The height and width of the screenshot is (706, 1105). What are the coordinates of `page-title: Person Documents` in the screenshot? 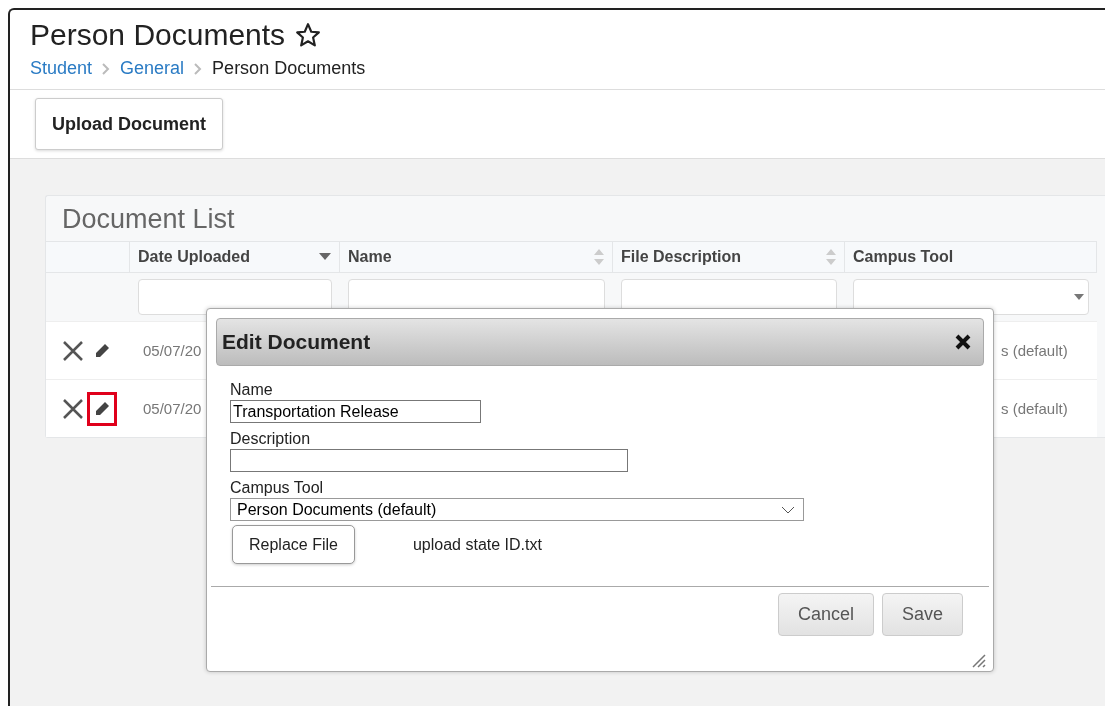 It's located at (158, 35).